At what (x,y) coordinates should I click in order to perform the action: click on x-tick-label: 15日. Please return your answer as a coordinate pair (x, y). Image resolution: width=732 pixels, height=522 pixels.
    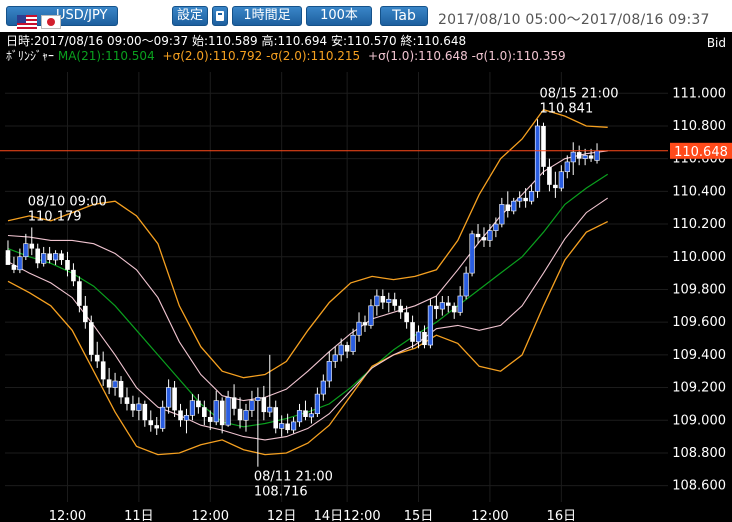
    Looking at the image, I should click on (419, 515).